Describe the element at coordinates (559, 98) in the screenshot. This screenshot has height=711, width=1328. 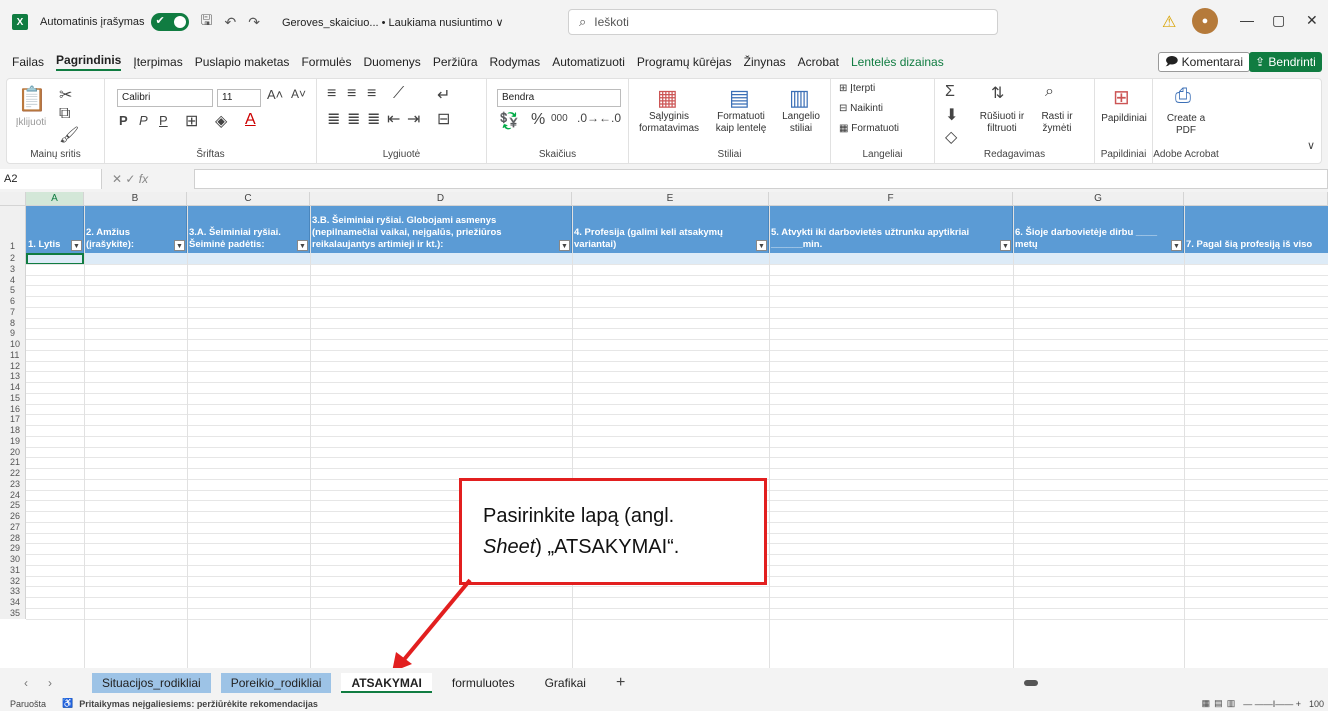
I see `number-format-select: Bendra` at that location.